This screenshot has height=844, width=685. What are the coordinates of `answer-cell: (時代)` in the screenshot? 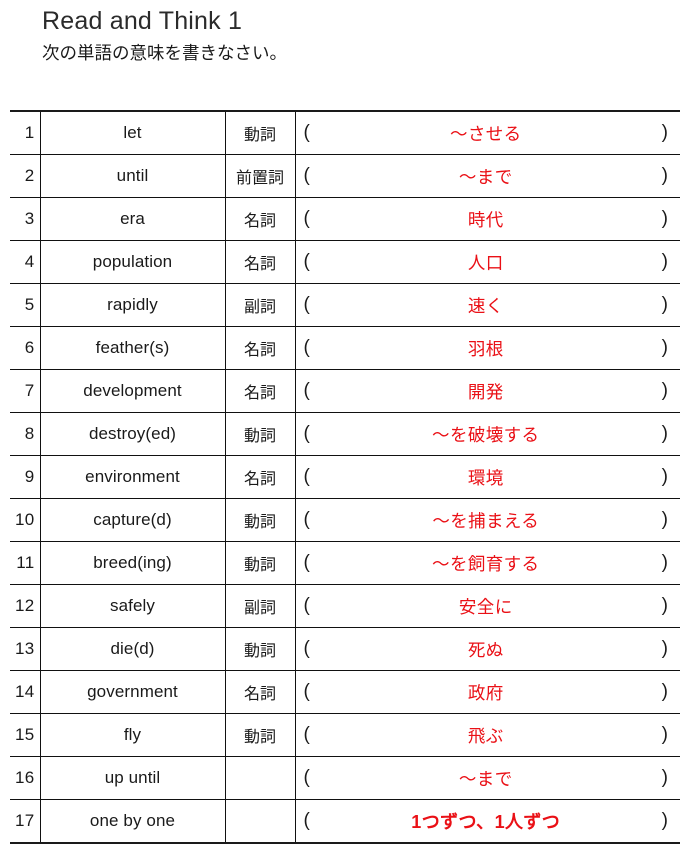 It's located at (488, 219).